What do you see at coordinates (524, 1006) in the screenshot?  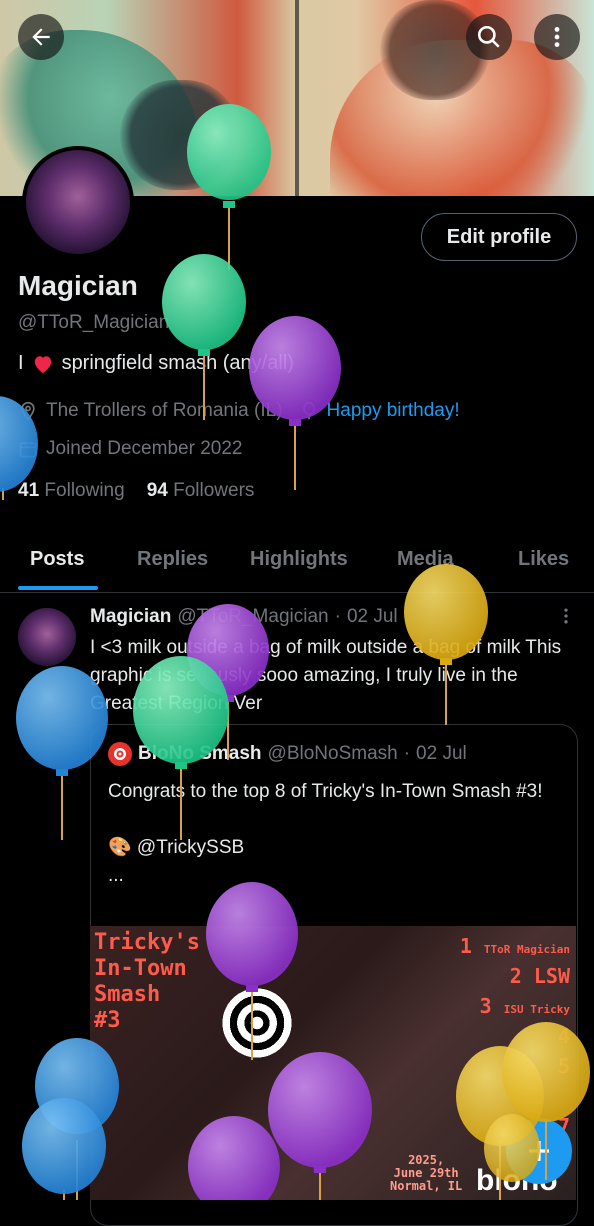 I see `rank-3: 3 ISU Tricky` at bounding box center [524, 1006].